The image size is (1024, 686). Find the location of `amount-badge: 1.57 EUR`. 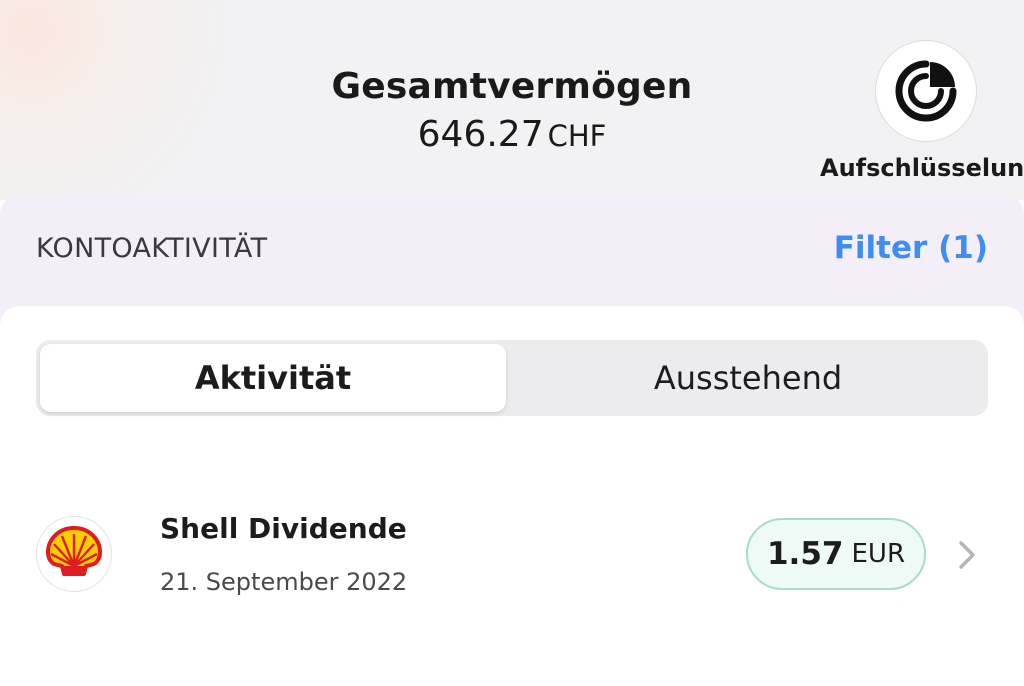

amount-badge: 1.57 EUR is located at coordinates (836, 554).